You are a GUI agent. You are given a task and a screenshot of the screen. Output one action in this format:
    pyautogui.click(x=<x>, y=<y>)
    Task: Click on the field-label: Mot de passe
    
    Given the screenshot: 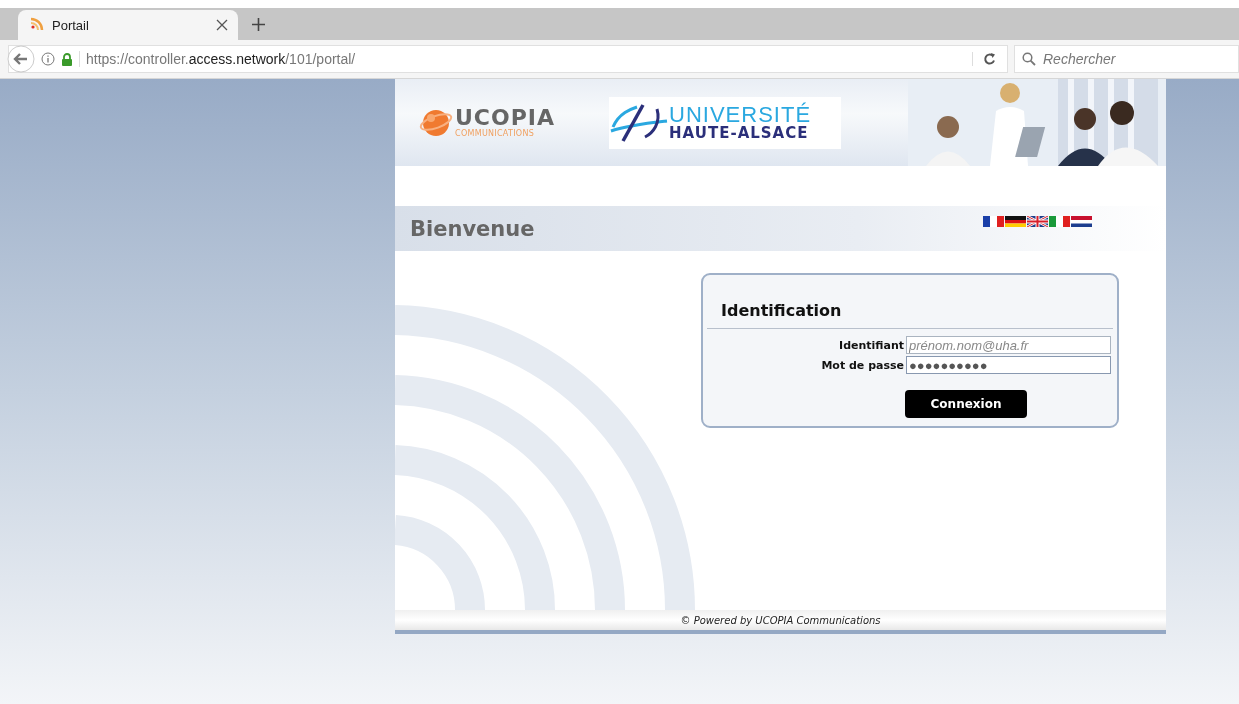 What is the action you would take?
    pyautogui.click(x=862, y=365)
    